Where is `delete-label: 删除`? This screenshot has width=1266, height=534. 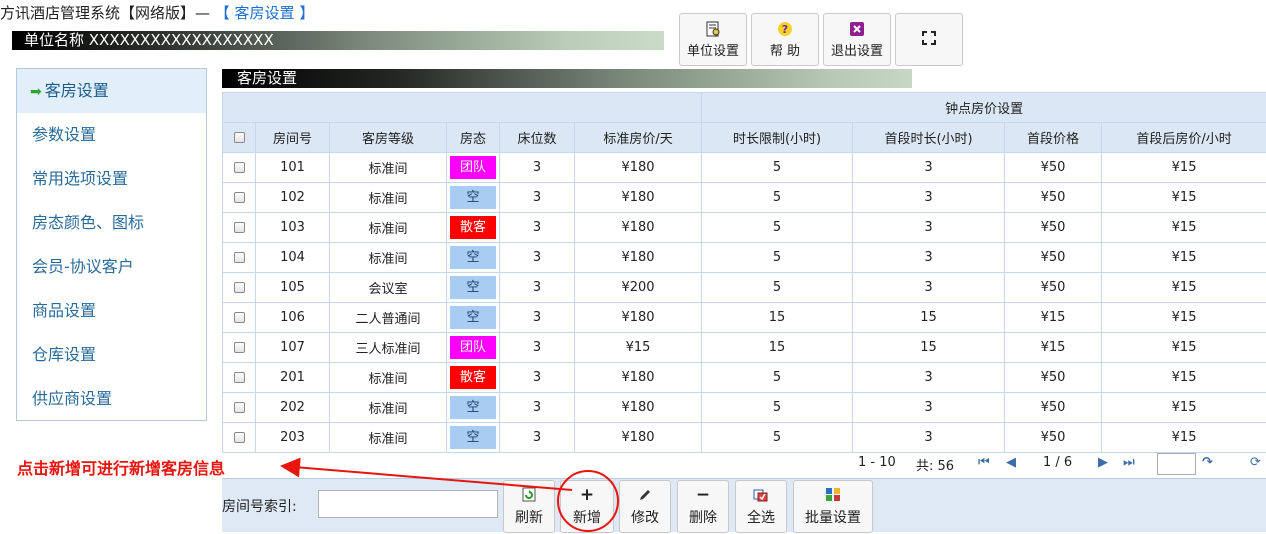 delete-label: 删除 is located at coordinates (703, 517).